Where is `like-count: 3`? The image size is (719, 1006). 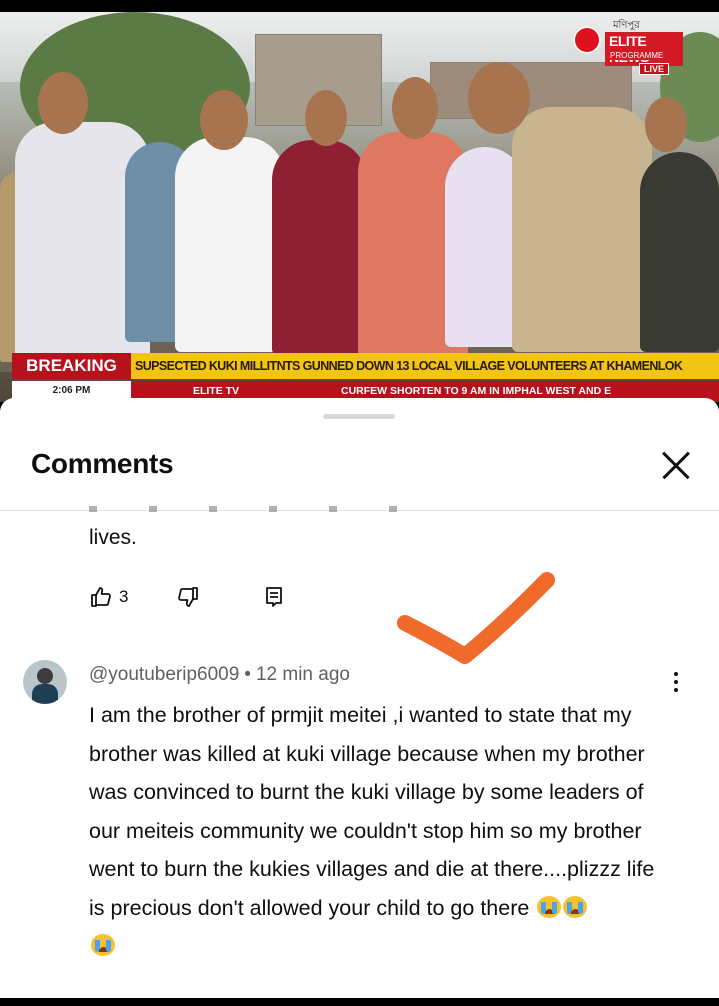
like-count: 3 is located at coordinates (124, 596).